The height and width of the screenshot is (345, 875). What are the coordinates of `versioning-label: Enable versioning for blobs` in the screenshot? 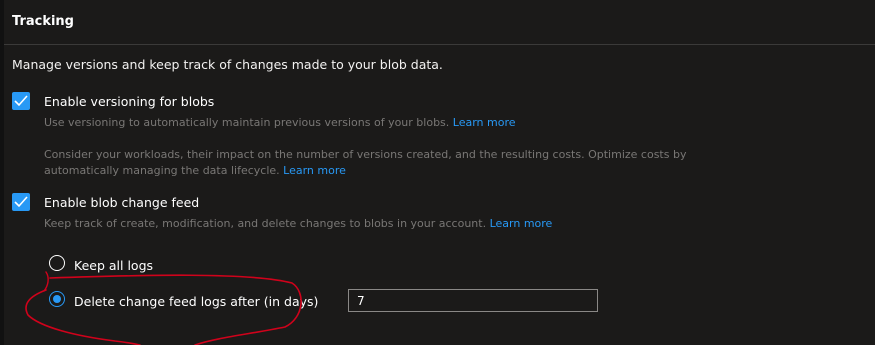 It's located at (129, 101).